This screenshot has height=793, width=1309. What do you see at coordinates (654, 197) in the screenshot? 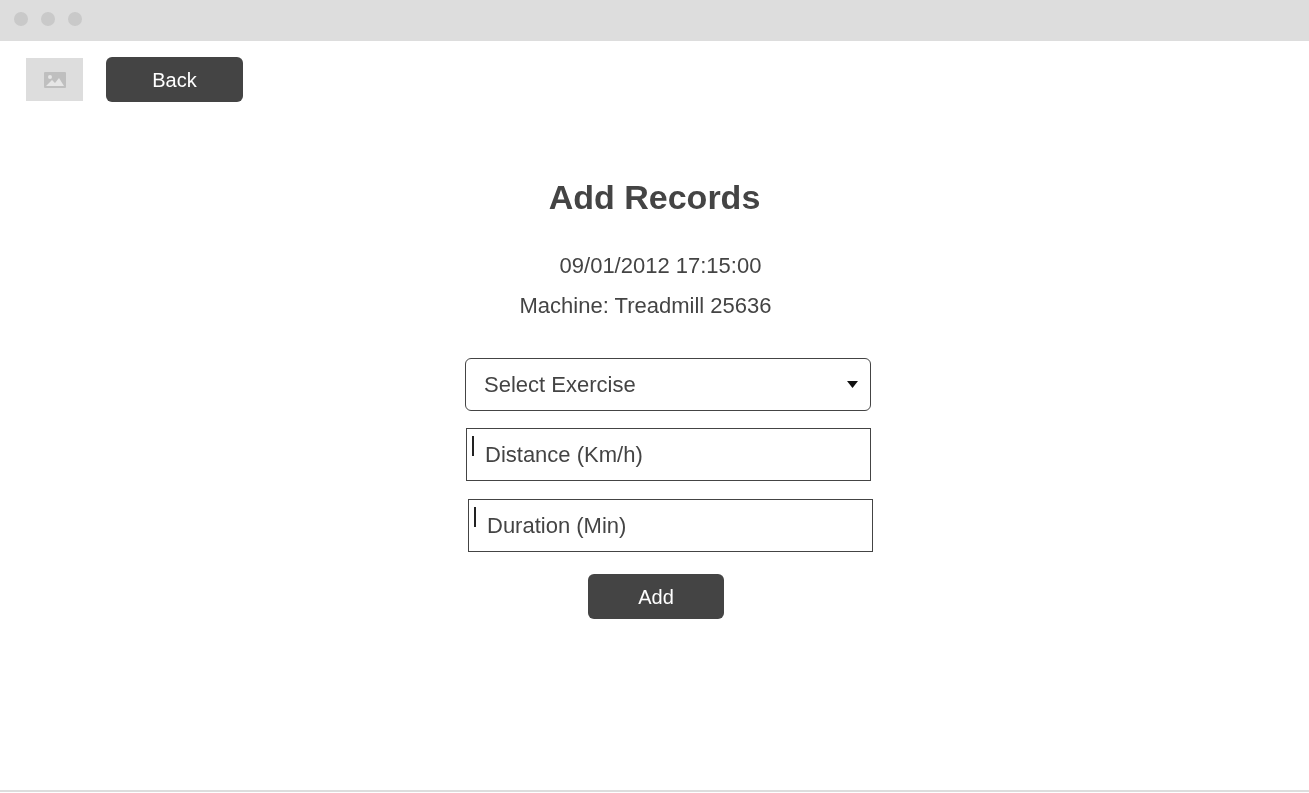
I see `page-title: Add Records` at bounding box center [654, 197].